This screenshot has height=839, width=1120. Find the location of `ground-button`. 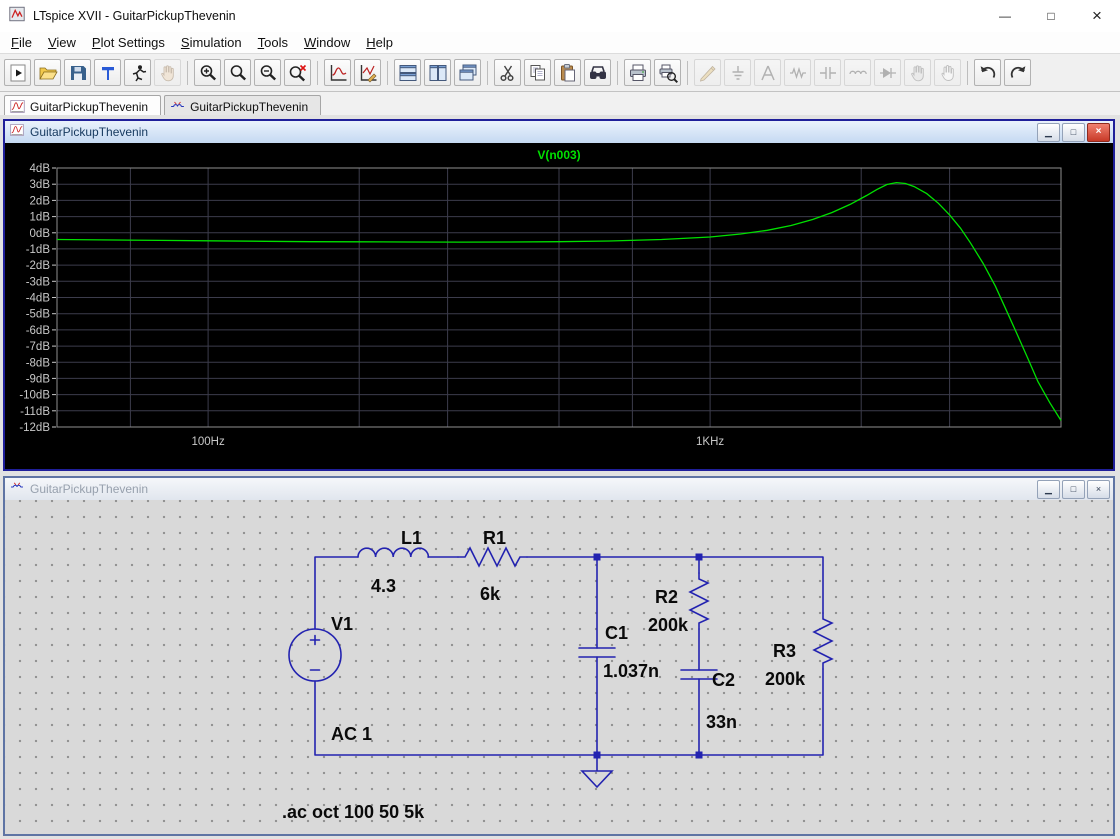

ground-button is located at coordinates (737, 72).